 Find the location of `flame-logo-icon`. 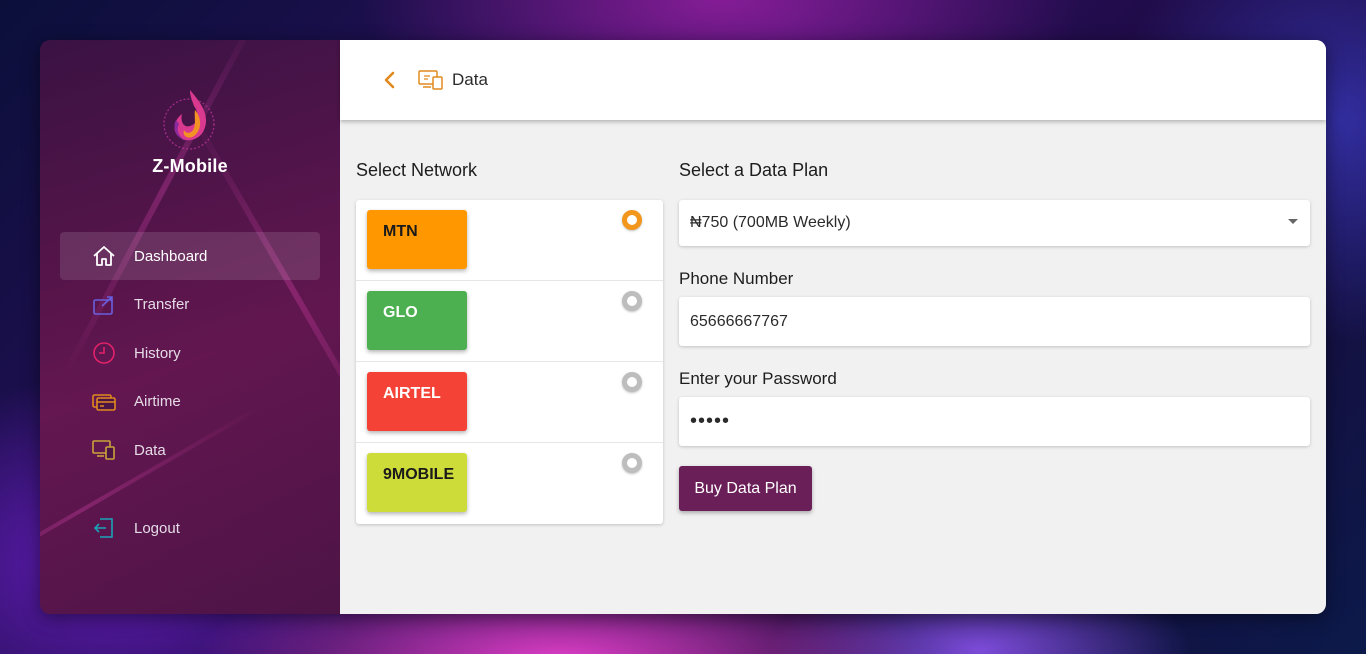

flame-logo-icon is located at coordinates (189, 120).